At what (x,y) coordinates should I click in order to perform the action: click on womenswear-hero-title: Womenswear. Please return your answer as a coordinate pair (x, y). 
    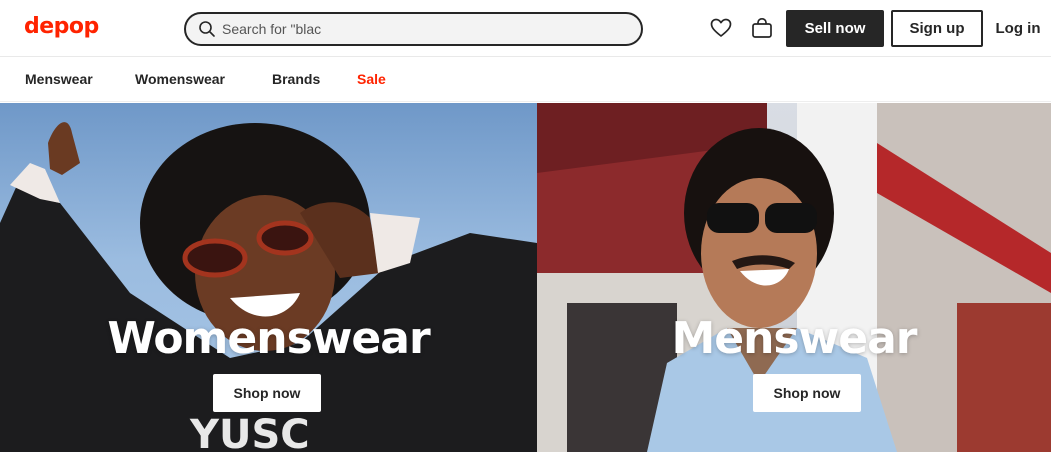
    Looking at the image, I should click on (268, 338).